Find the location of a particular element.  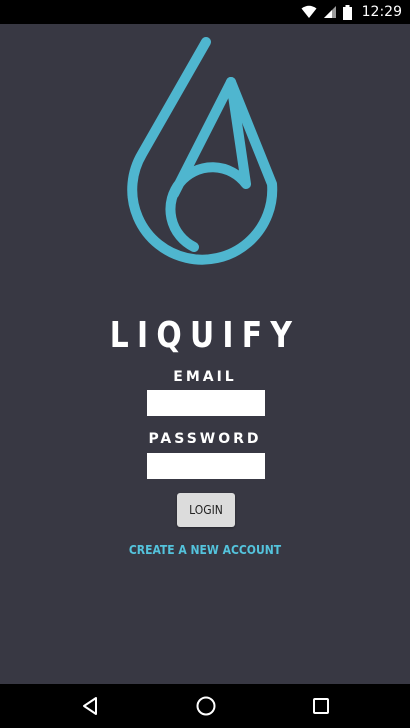

cell-signal-icon is located at coordinates (330, 12).